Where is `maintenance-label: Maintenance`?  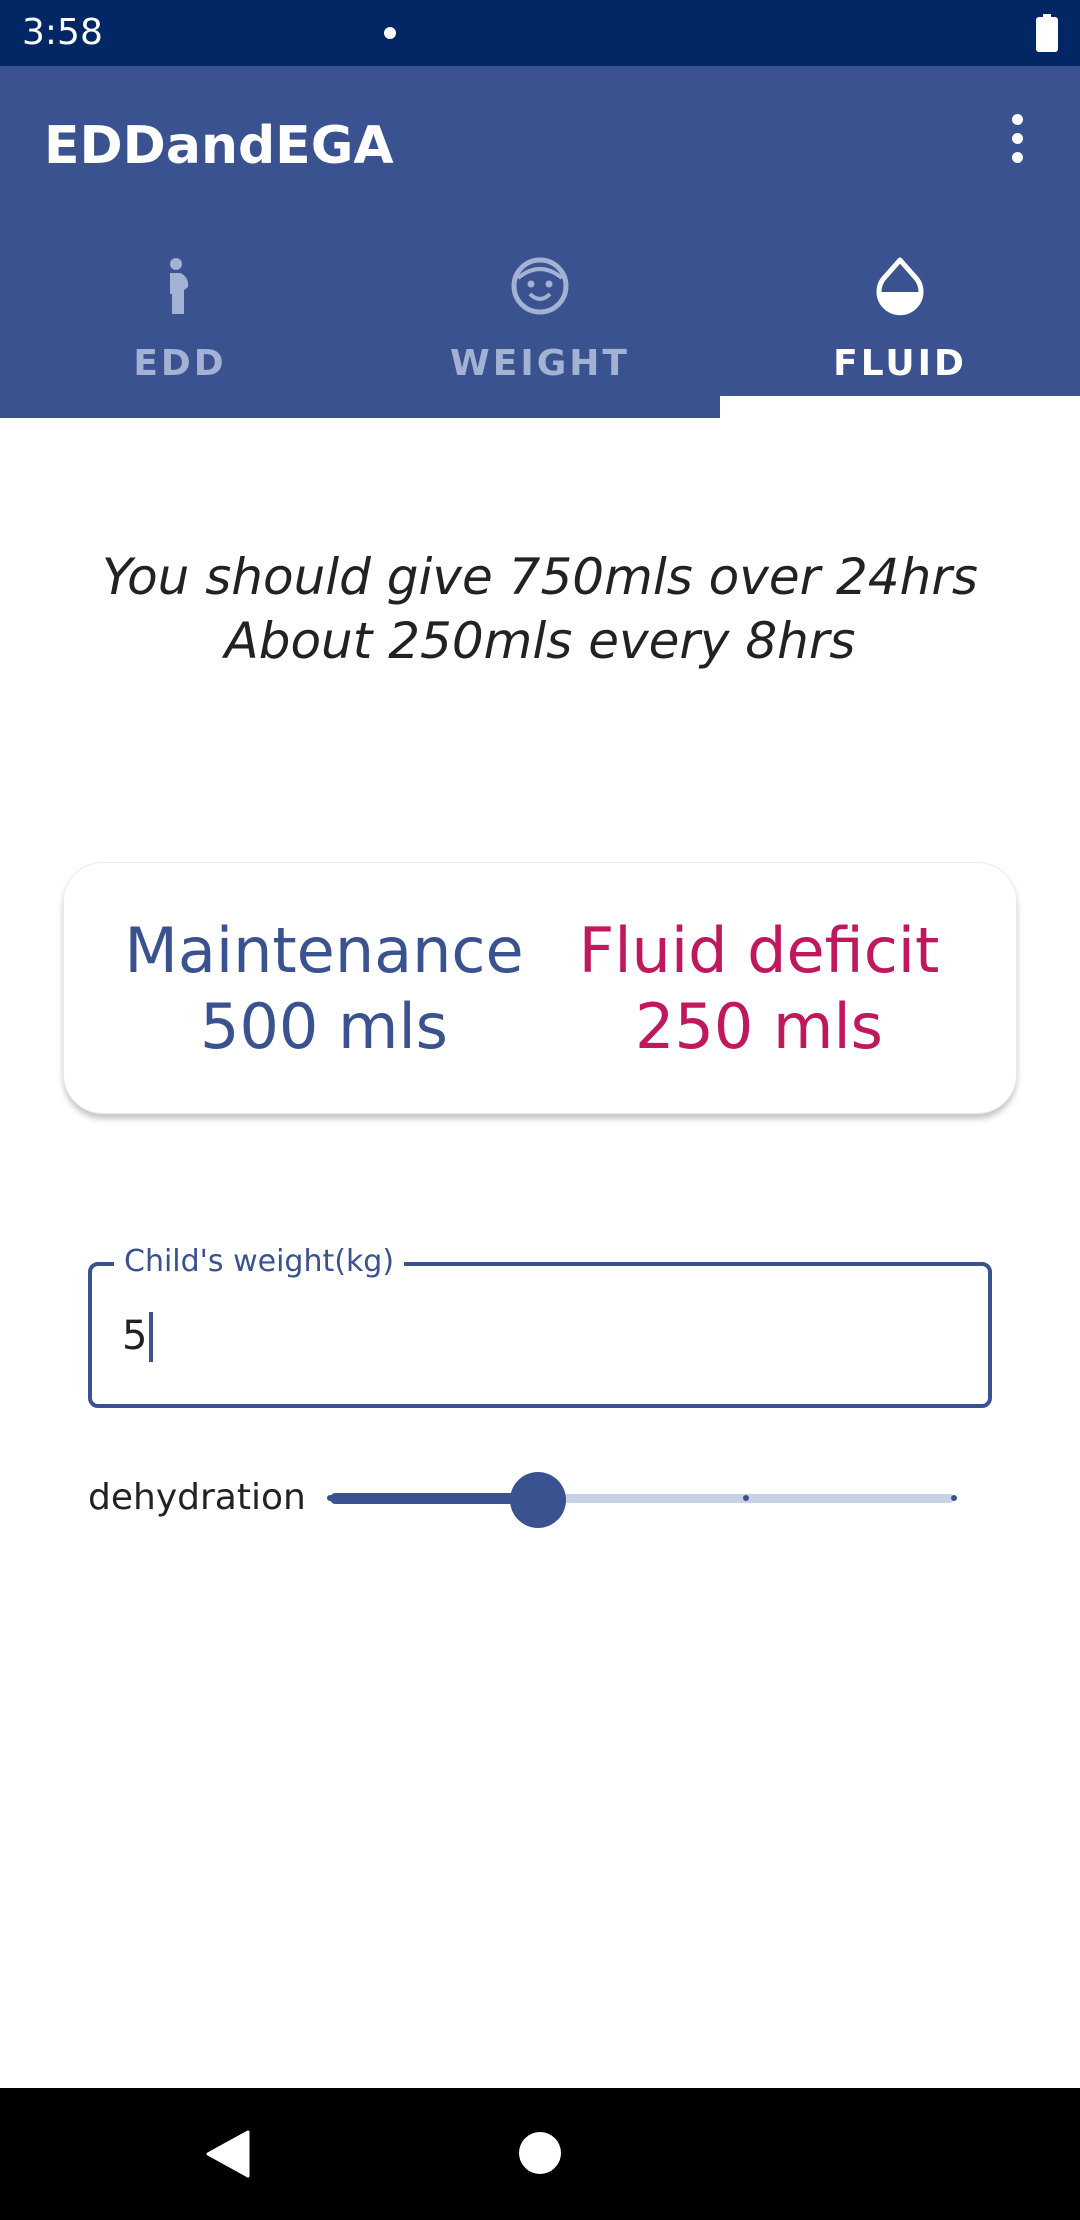
maintenance-label: Maintenance is located at coordinates (324, 950).